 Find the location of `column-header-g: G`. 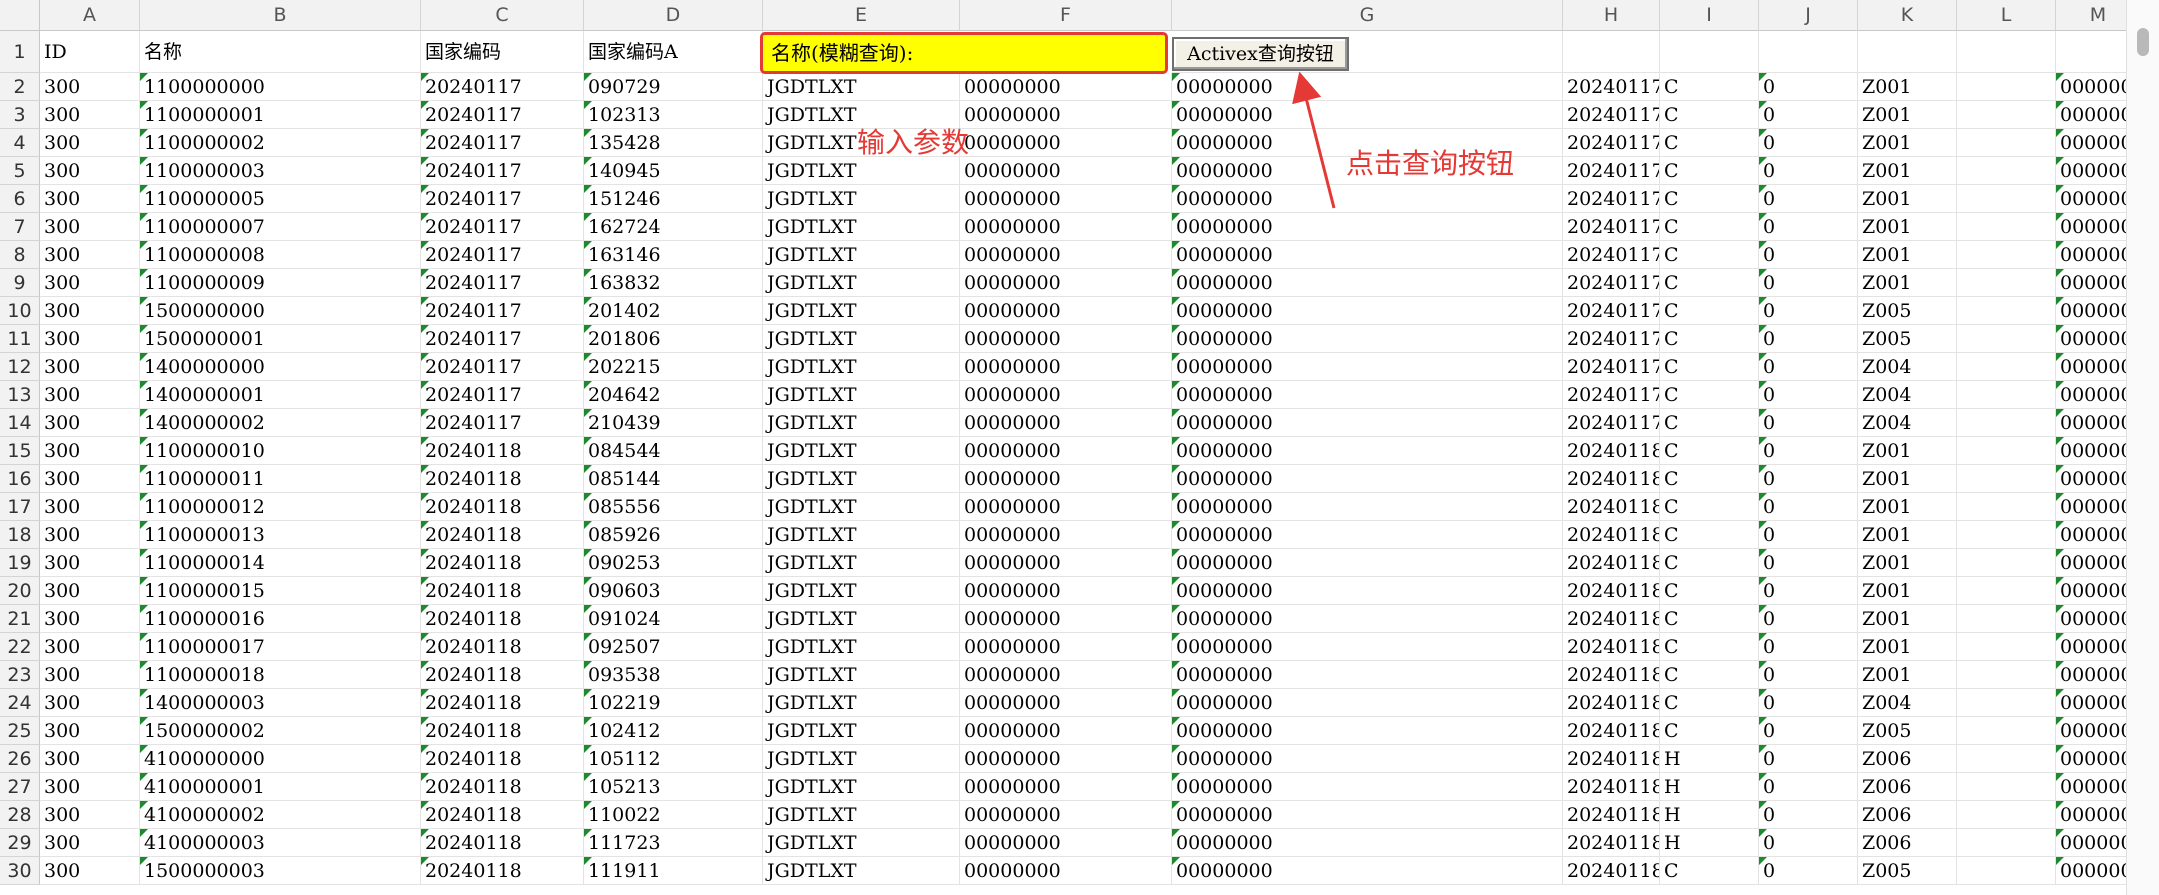

column-header-g: G is located at coordinates (1367, 15).